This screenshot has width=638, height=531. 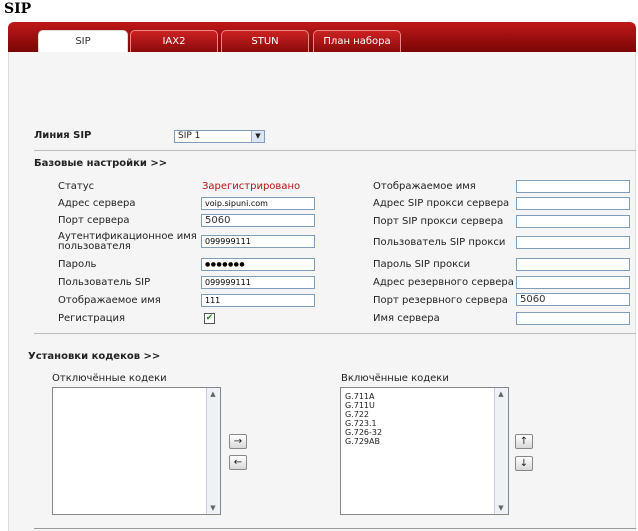 What do you see at coordinates (258, 203) in the screenshot?
I see `server-address-input: voip.sipuni.com` at bounding box center [258, 203].